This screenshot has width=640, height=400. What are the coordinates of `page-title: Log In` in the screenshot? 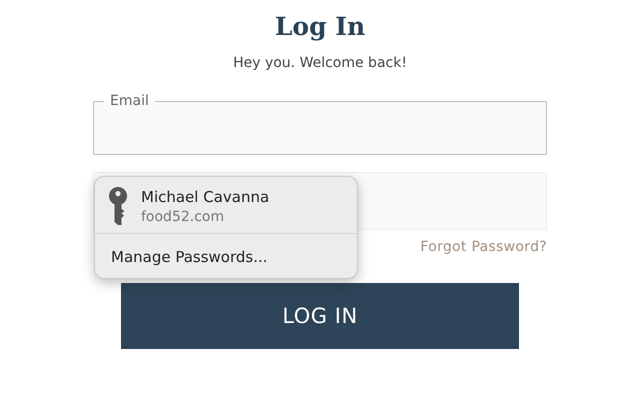 It's located at (320, 26).